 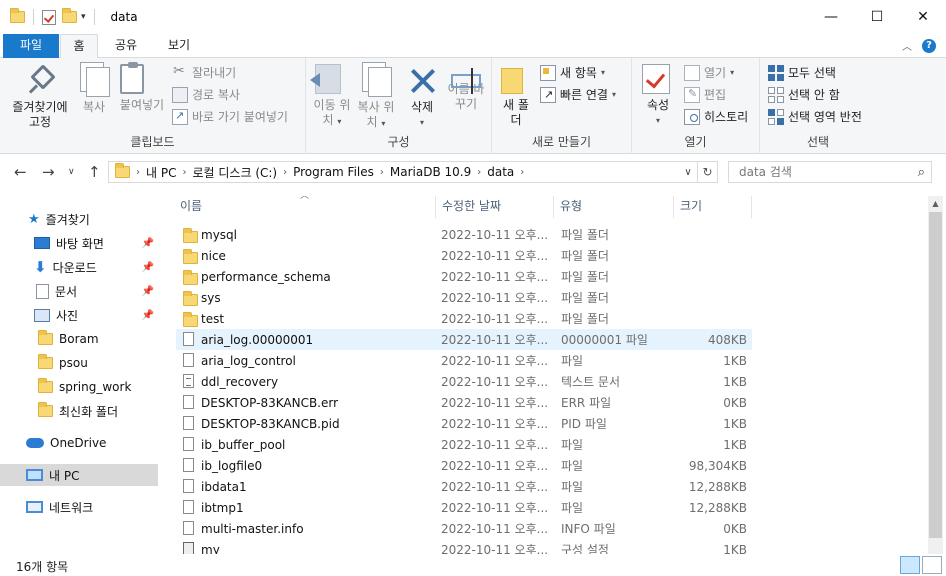 What do you see at coordinates (94, 172) in the screenshot?
I see `up-arrow-icon: ↑` at bounding box center [94, 172].